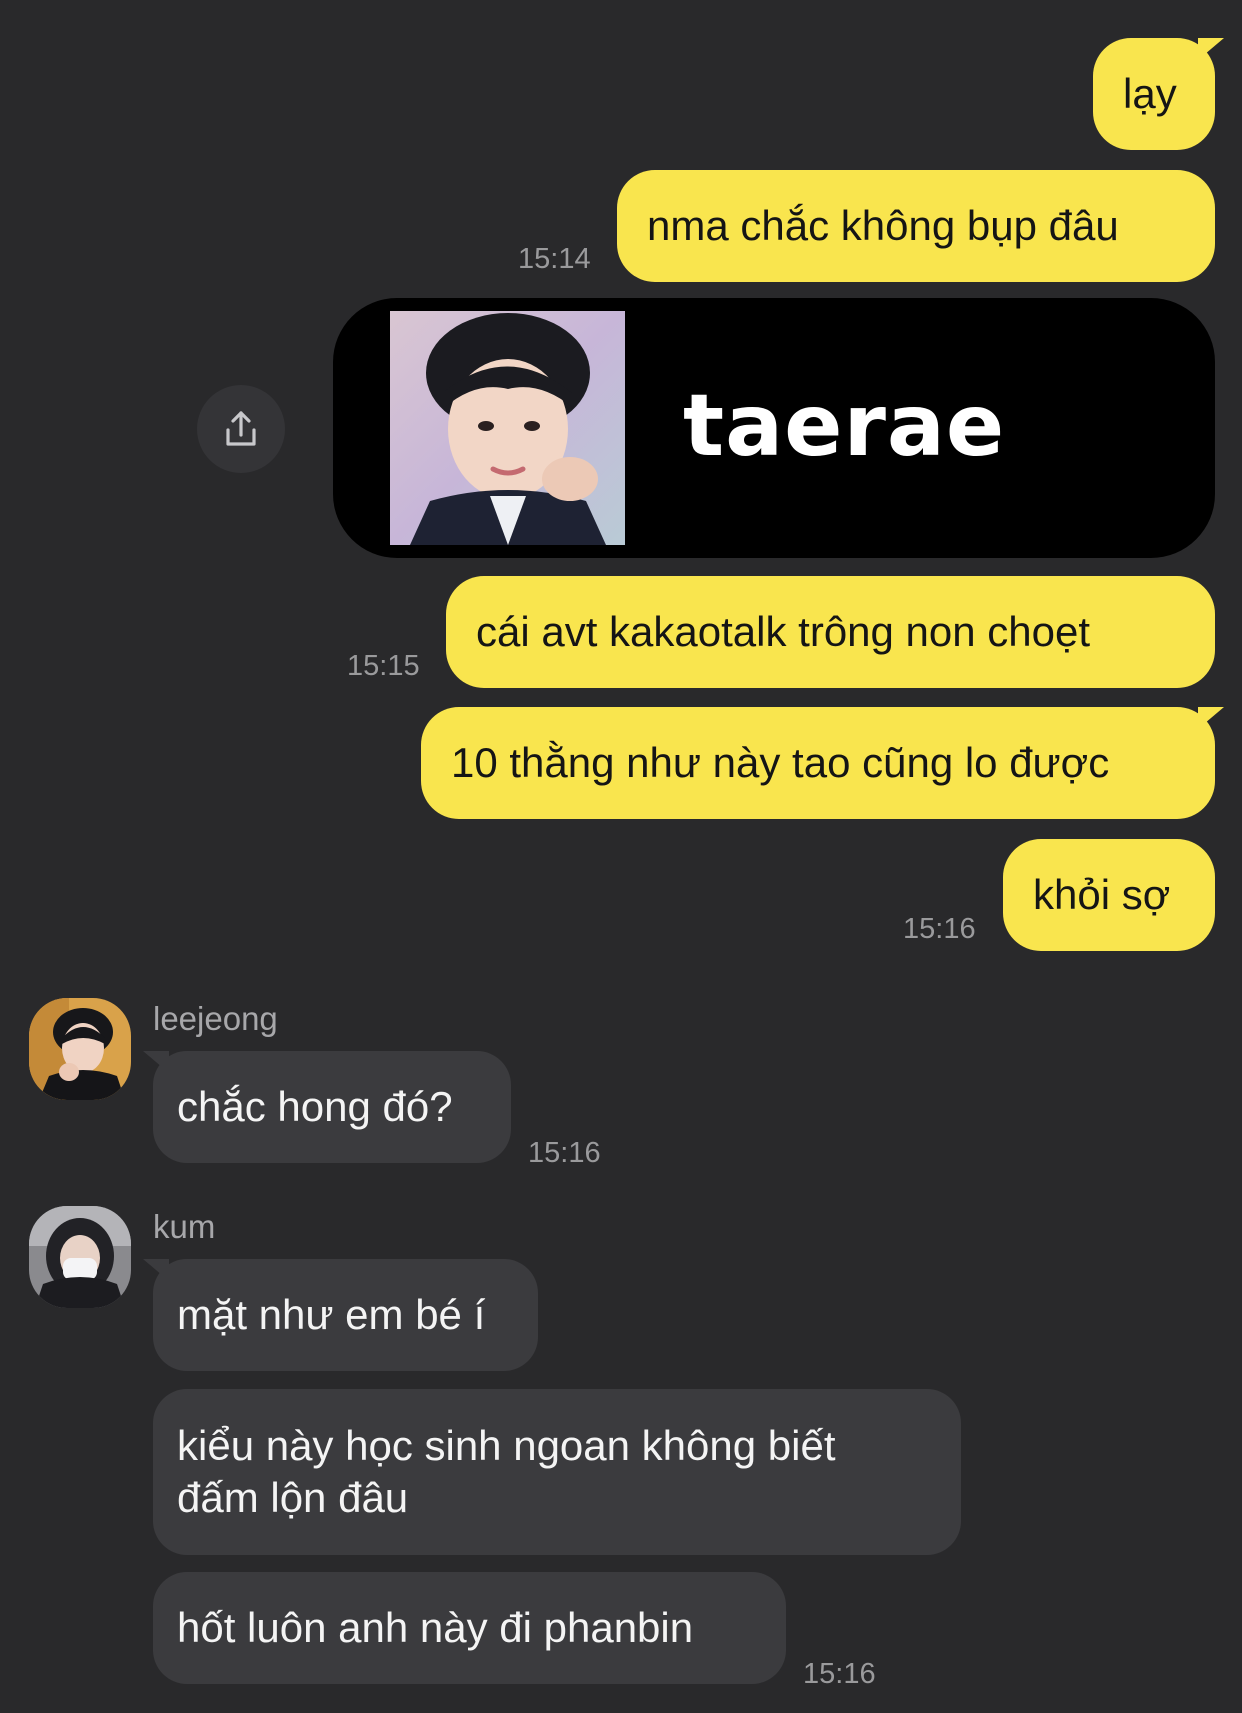  What do you see at coordinates (506, 1445) in the screenshot?
I see `message-text: kiểu này học sinh ngoan không biết` at bounding box center [506, 1445].